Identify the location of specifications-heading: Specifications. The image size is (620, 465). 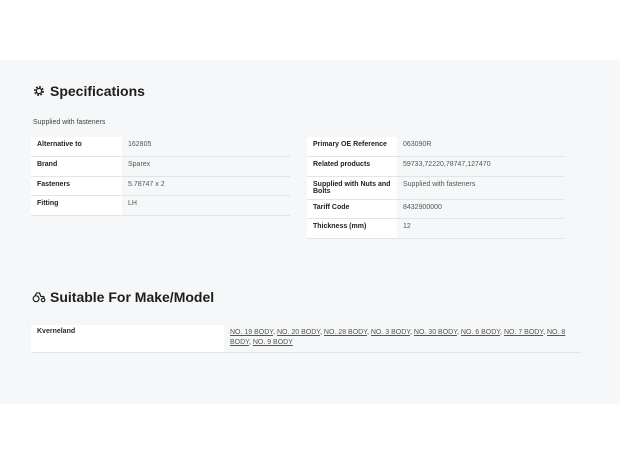
(88, 91).